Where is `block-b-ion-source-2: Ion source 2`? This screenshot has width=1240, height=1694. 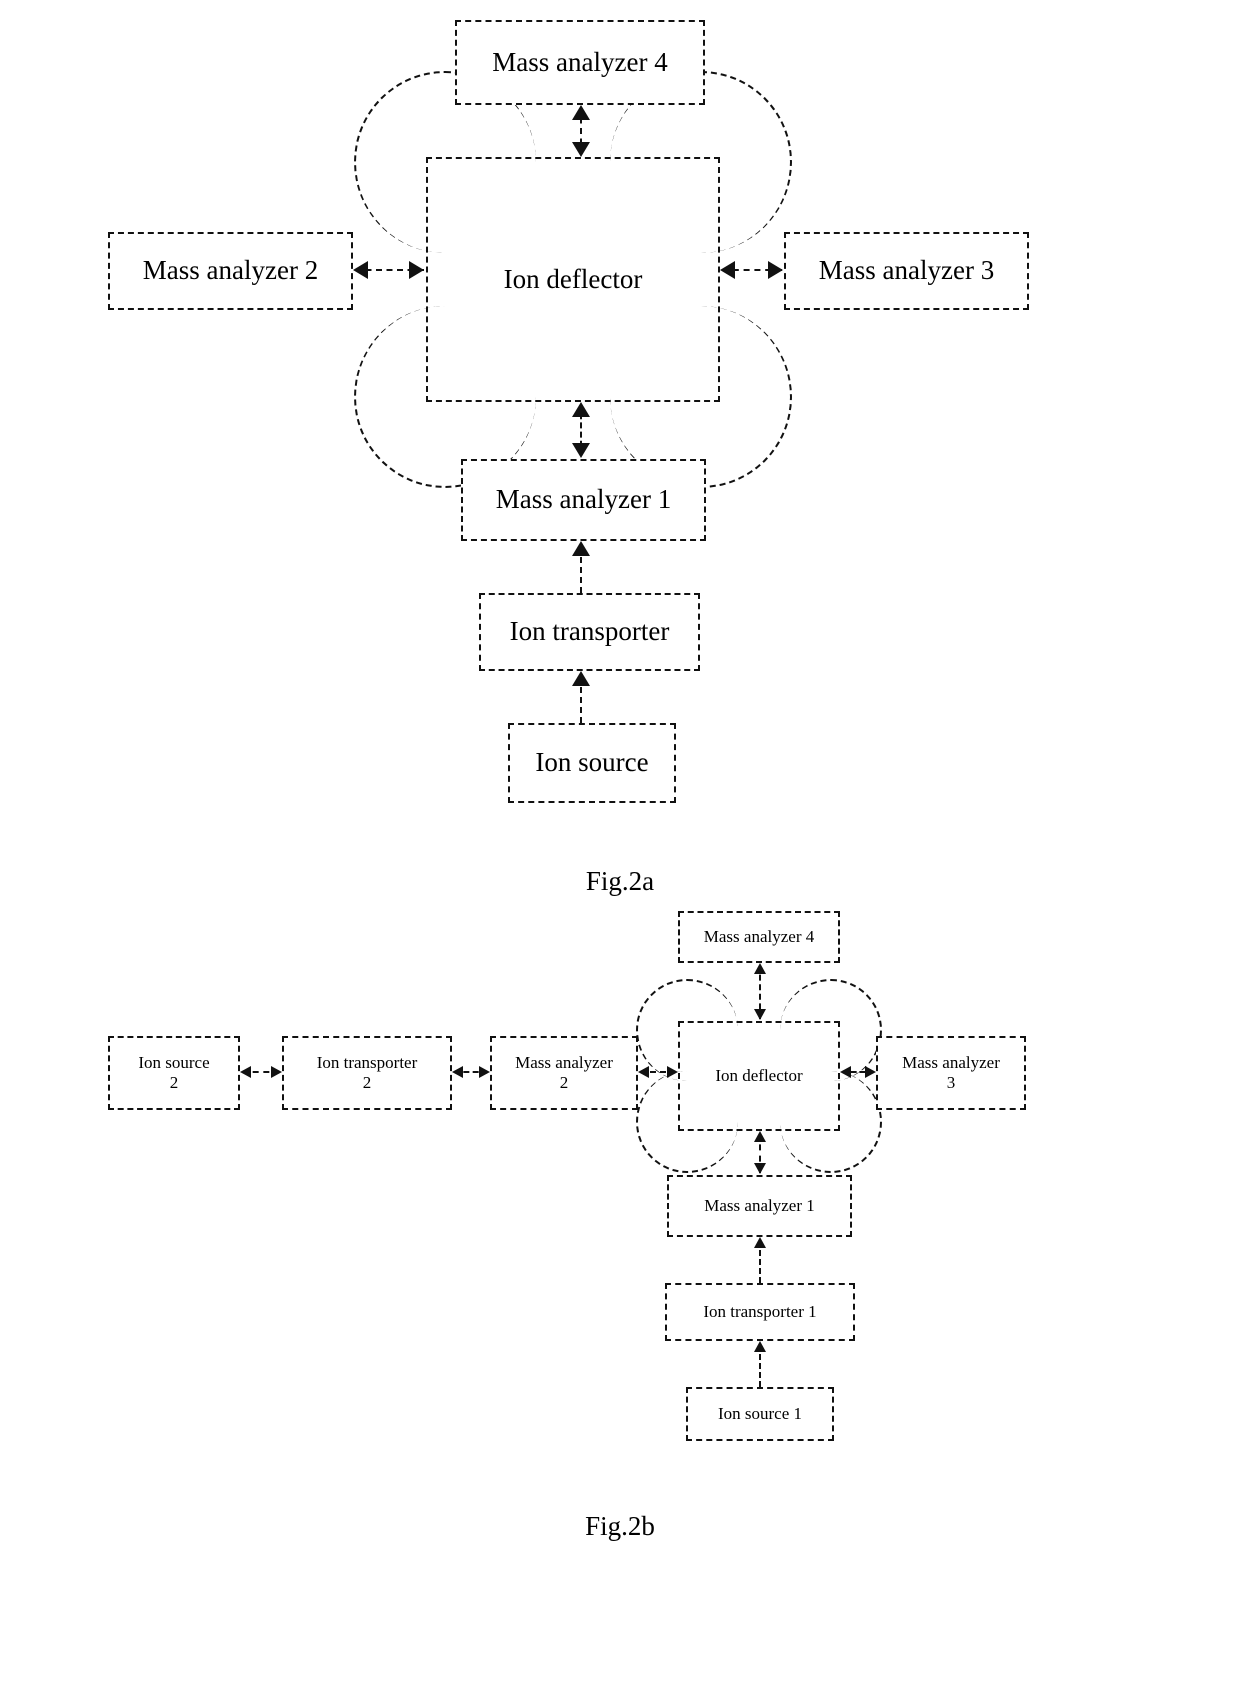 block-b-ion-source-2: Ion source 2 is located at coordinates (174, 1073).